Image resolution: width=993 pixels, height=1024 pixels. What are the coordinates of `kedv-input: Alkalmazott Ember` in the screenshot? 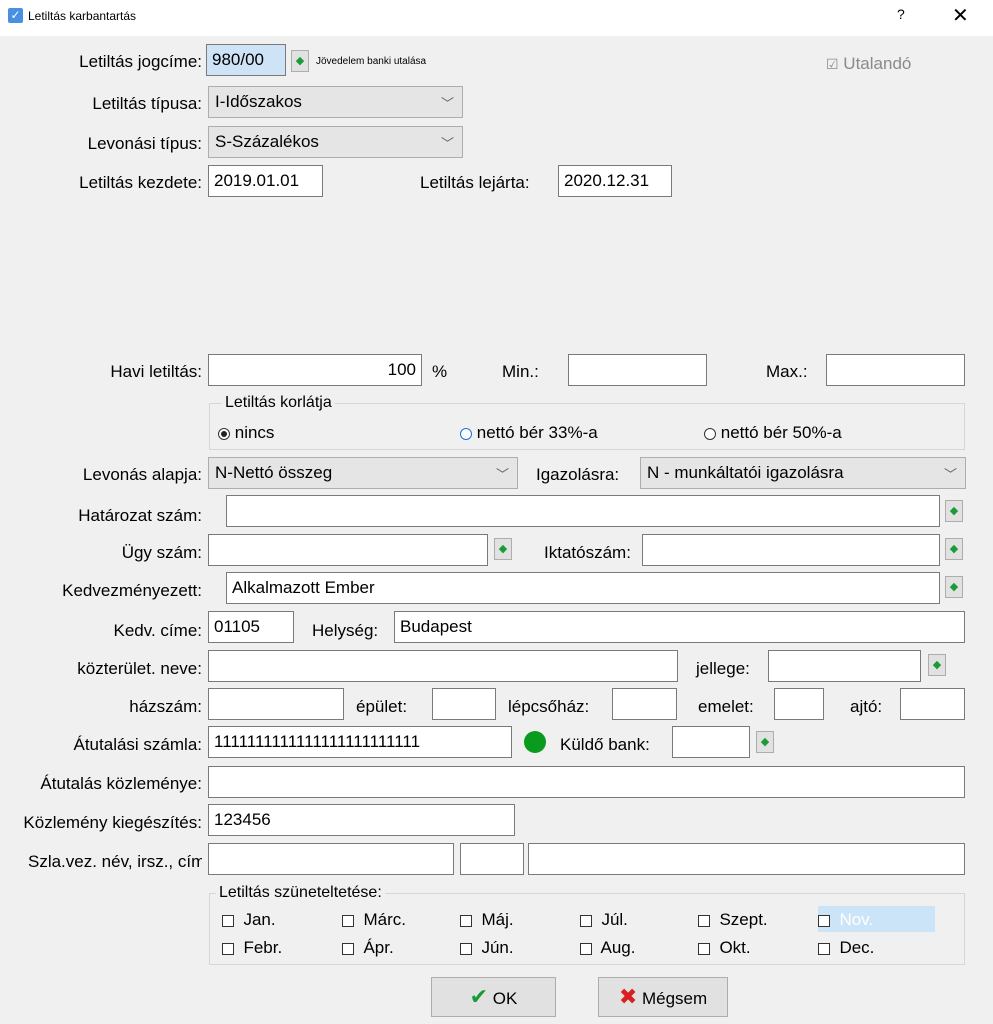 It's located at (583, 588).